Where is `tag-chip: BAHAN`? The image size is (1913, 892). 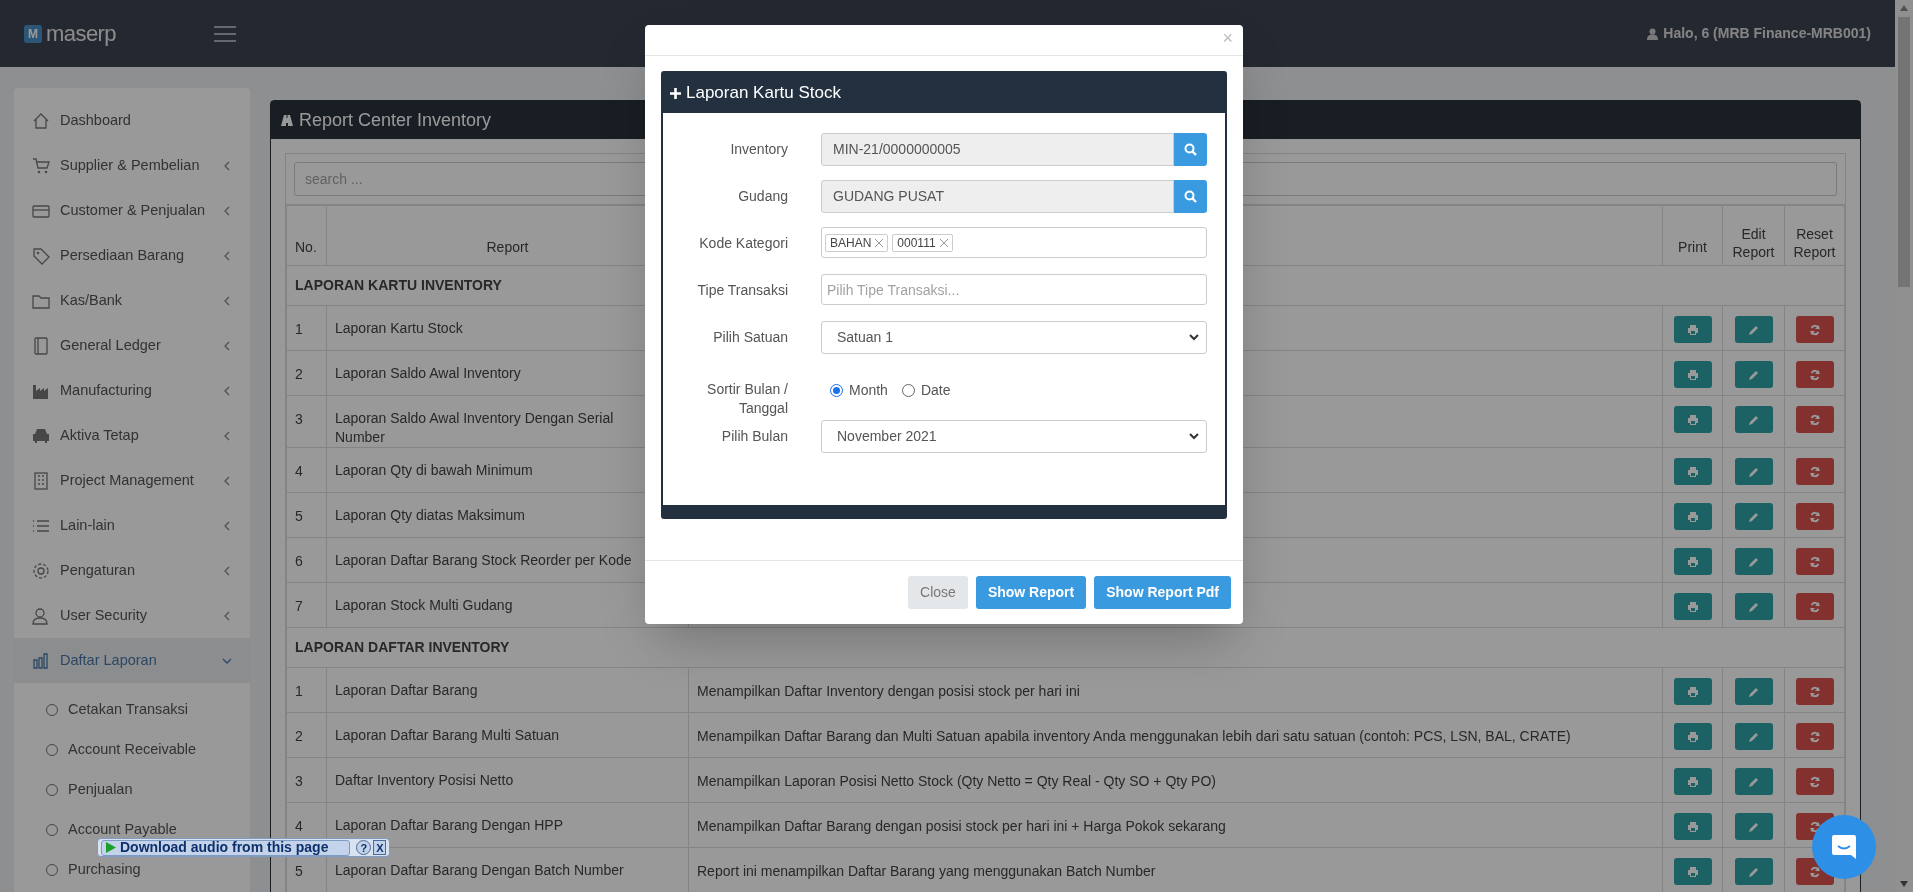 tag-chip: BAHAN is located at coordinates (857, 242).